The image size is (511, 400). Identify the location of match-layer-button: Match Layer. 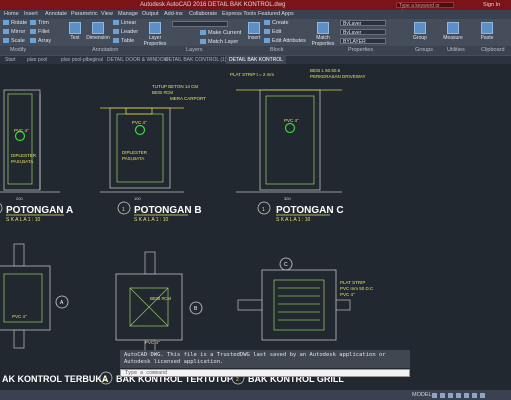
(219, 42).